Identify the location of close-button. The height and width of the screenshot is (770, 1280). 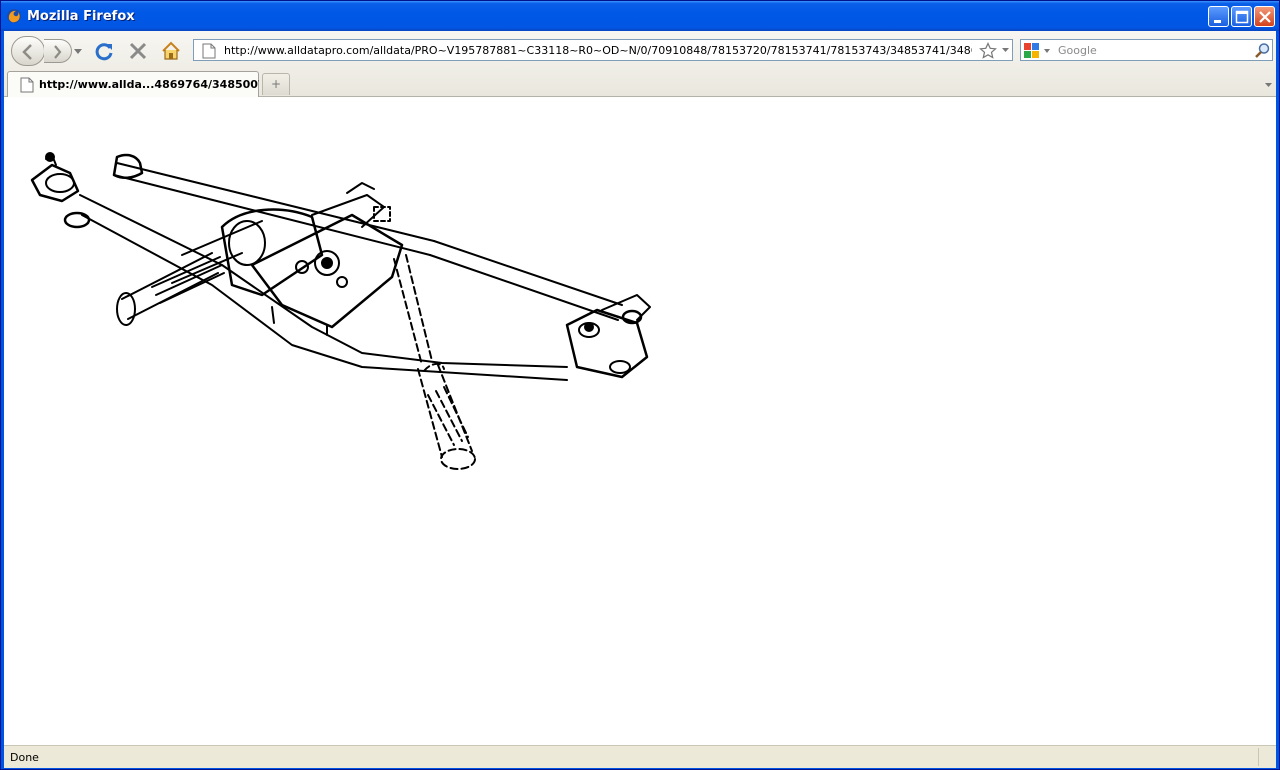
(1264, 16).